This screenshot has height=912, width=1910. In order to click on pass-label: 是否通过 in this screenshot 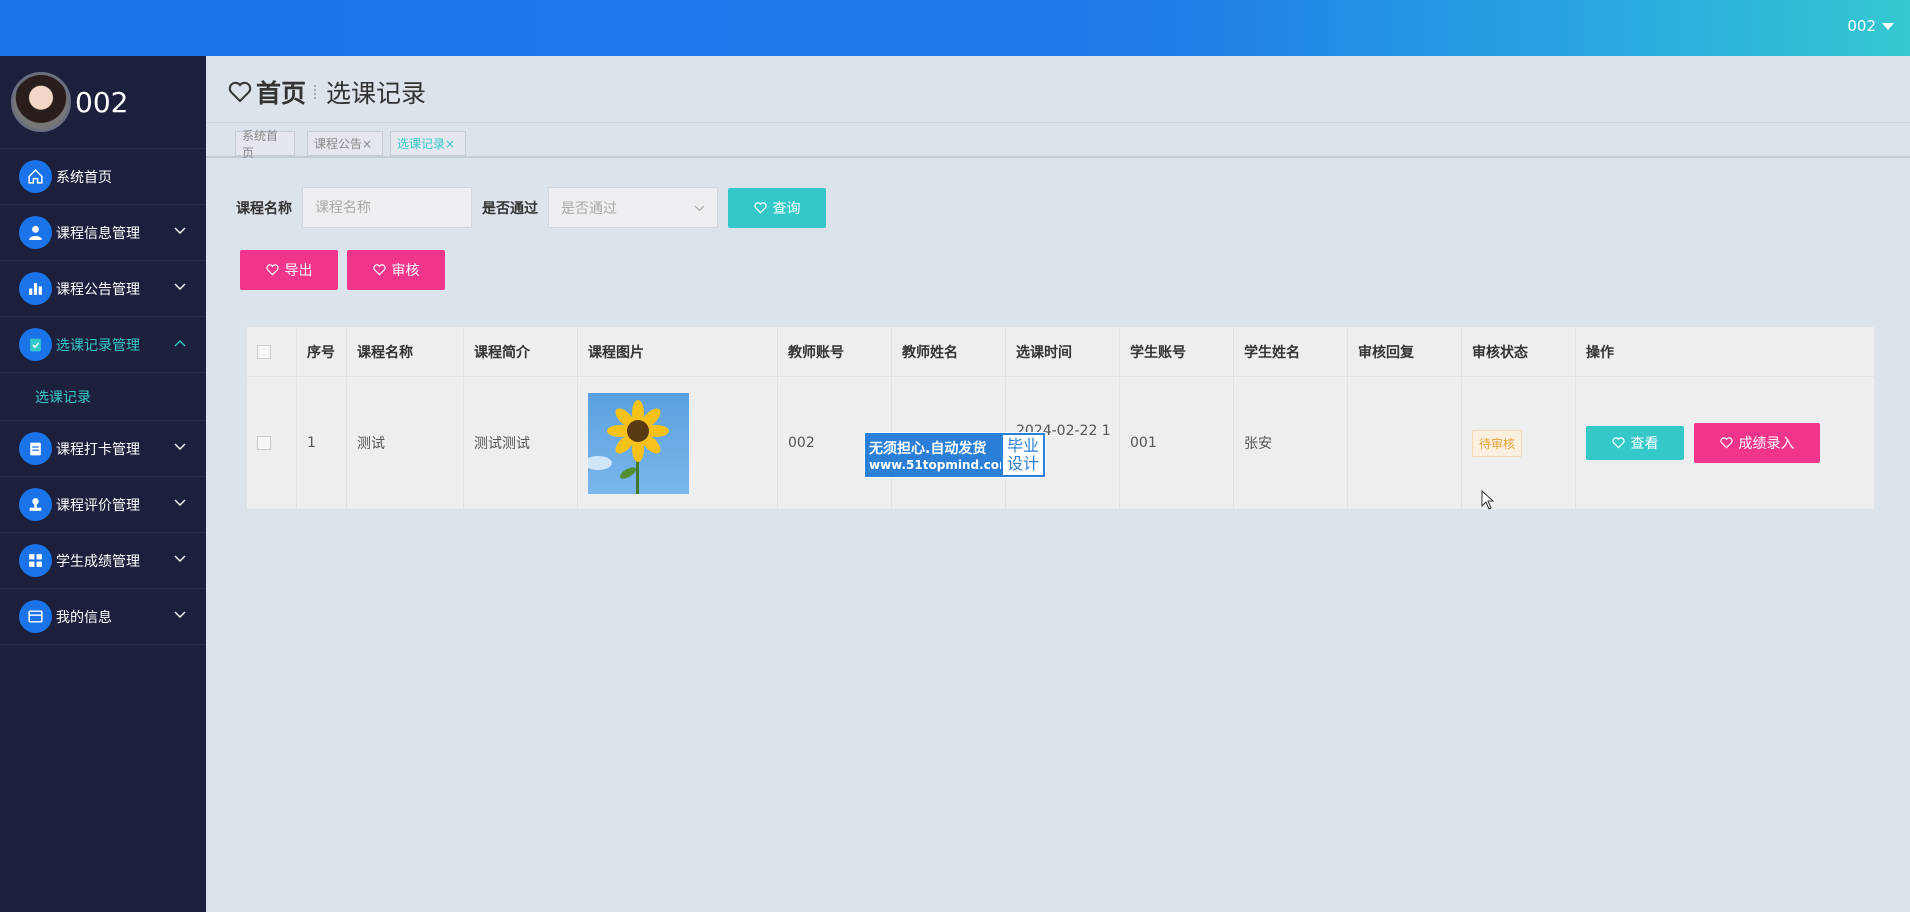, I will do `click(510, 208)`.